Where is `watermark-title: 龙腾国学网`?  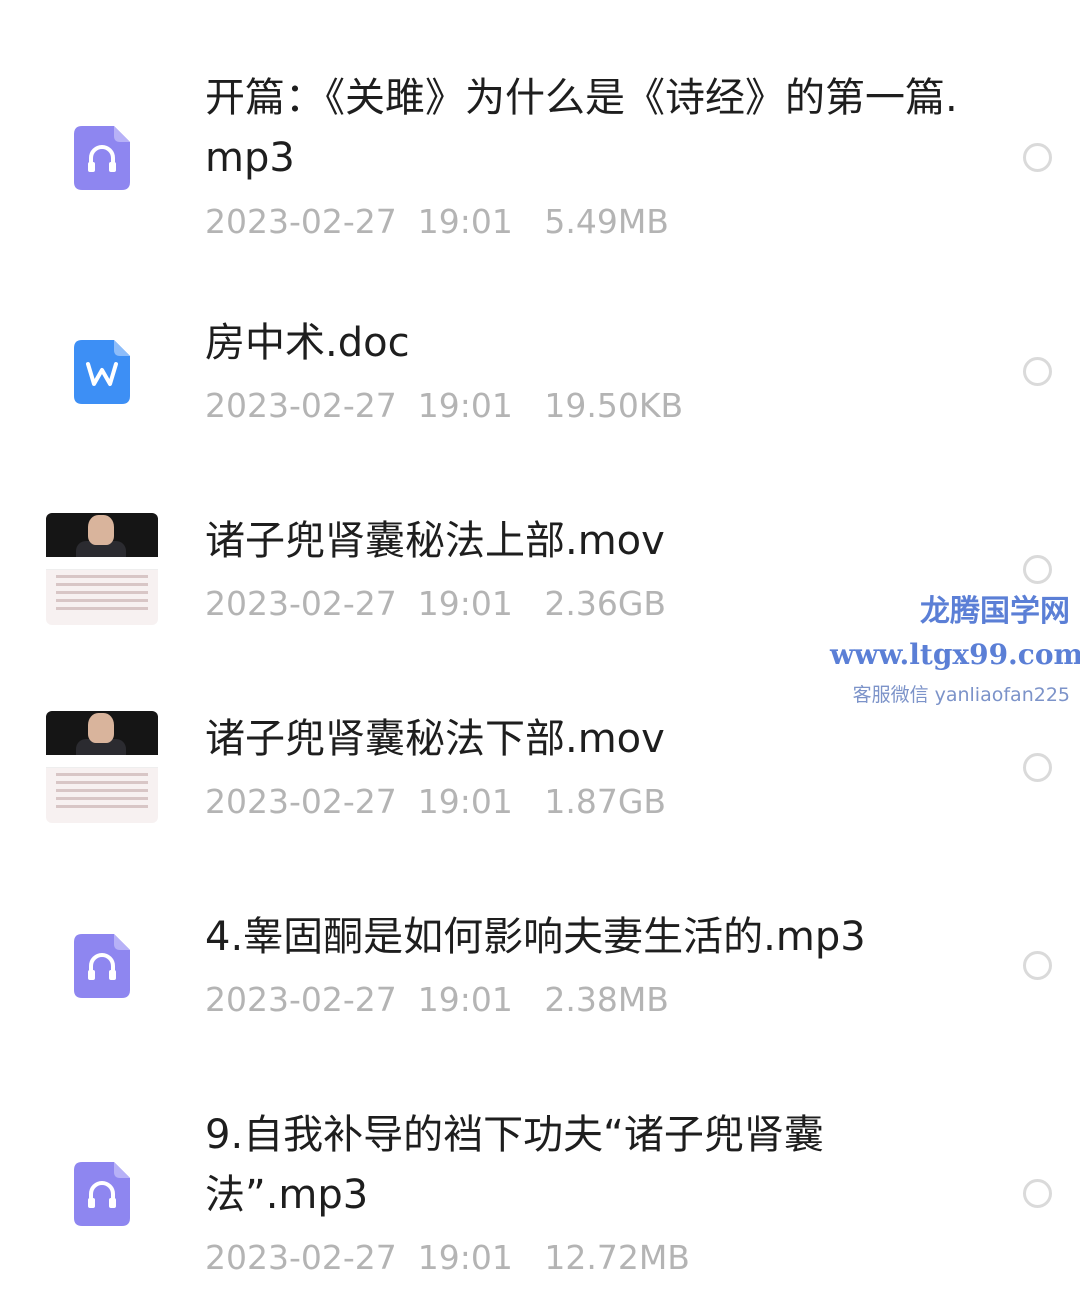 watermark-title: 龙腾国学网 is located at coordinates (995, 611).